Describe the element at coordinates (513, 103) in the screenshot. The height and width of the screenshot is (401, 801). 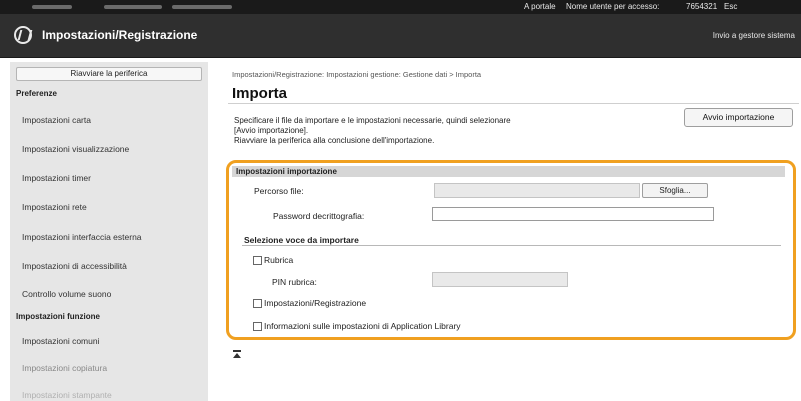
I see `title-divider` at that location.